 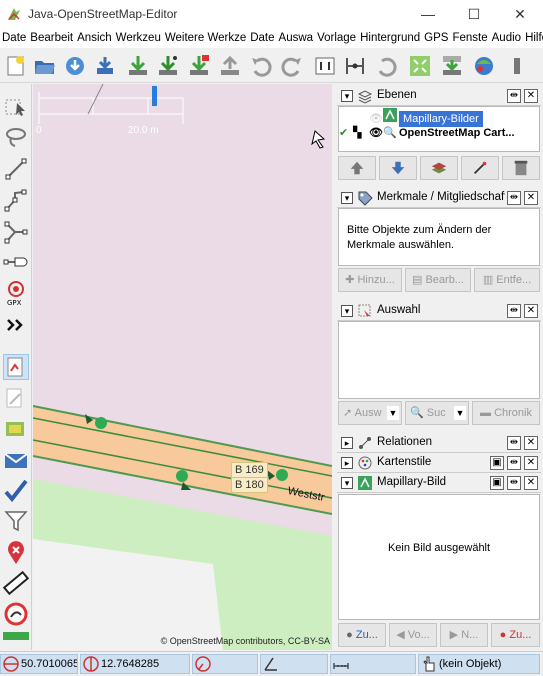 What do you see at coordinates (16, 137) in the screenshot?
I see `lasso-tool-icon` at bounding box center [16, 137].